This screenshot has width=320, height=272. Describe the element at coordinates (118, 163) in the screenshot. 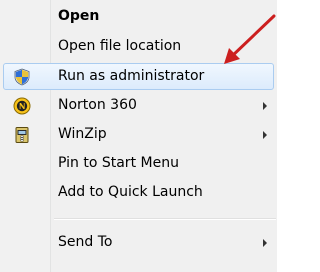

I see `menu-item-label: Pin to Start Menu` at that location.